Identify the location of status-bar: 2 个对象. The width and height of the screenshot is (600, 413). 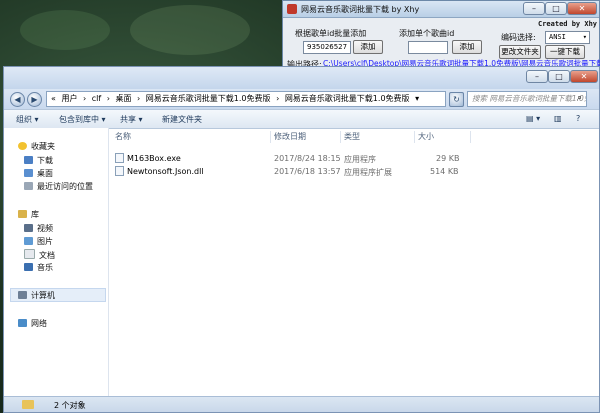
(301, 404).